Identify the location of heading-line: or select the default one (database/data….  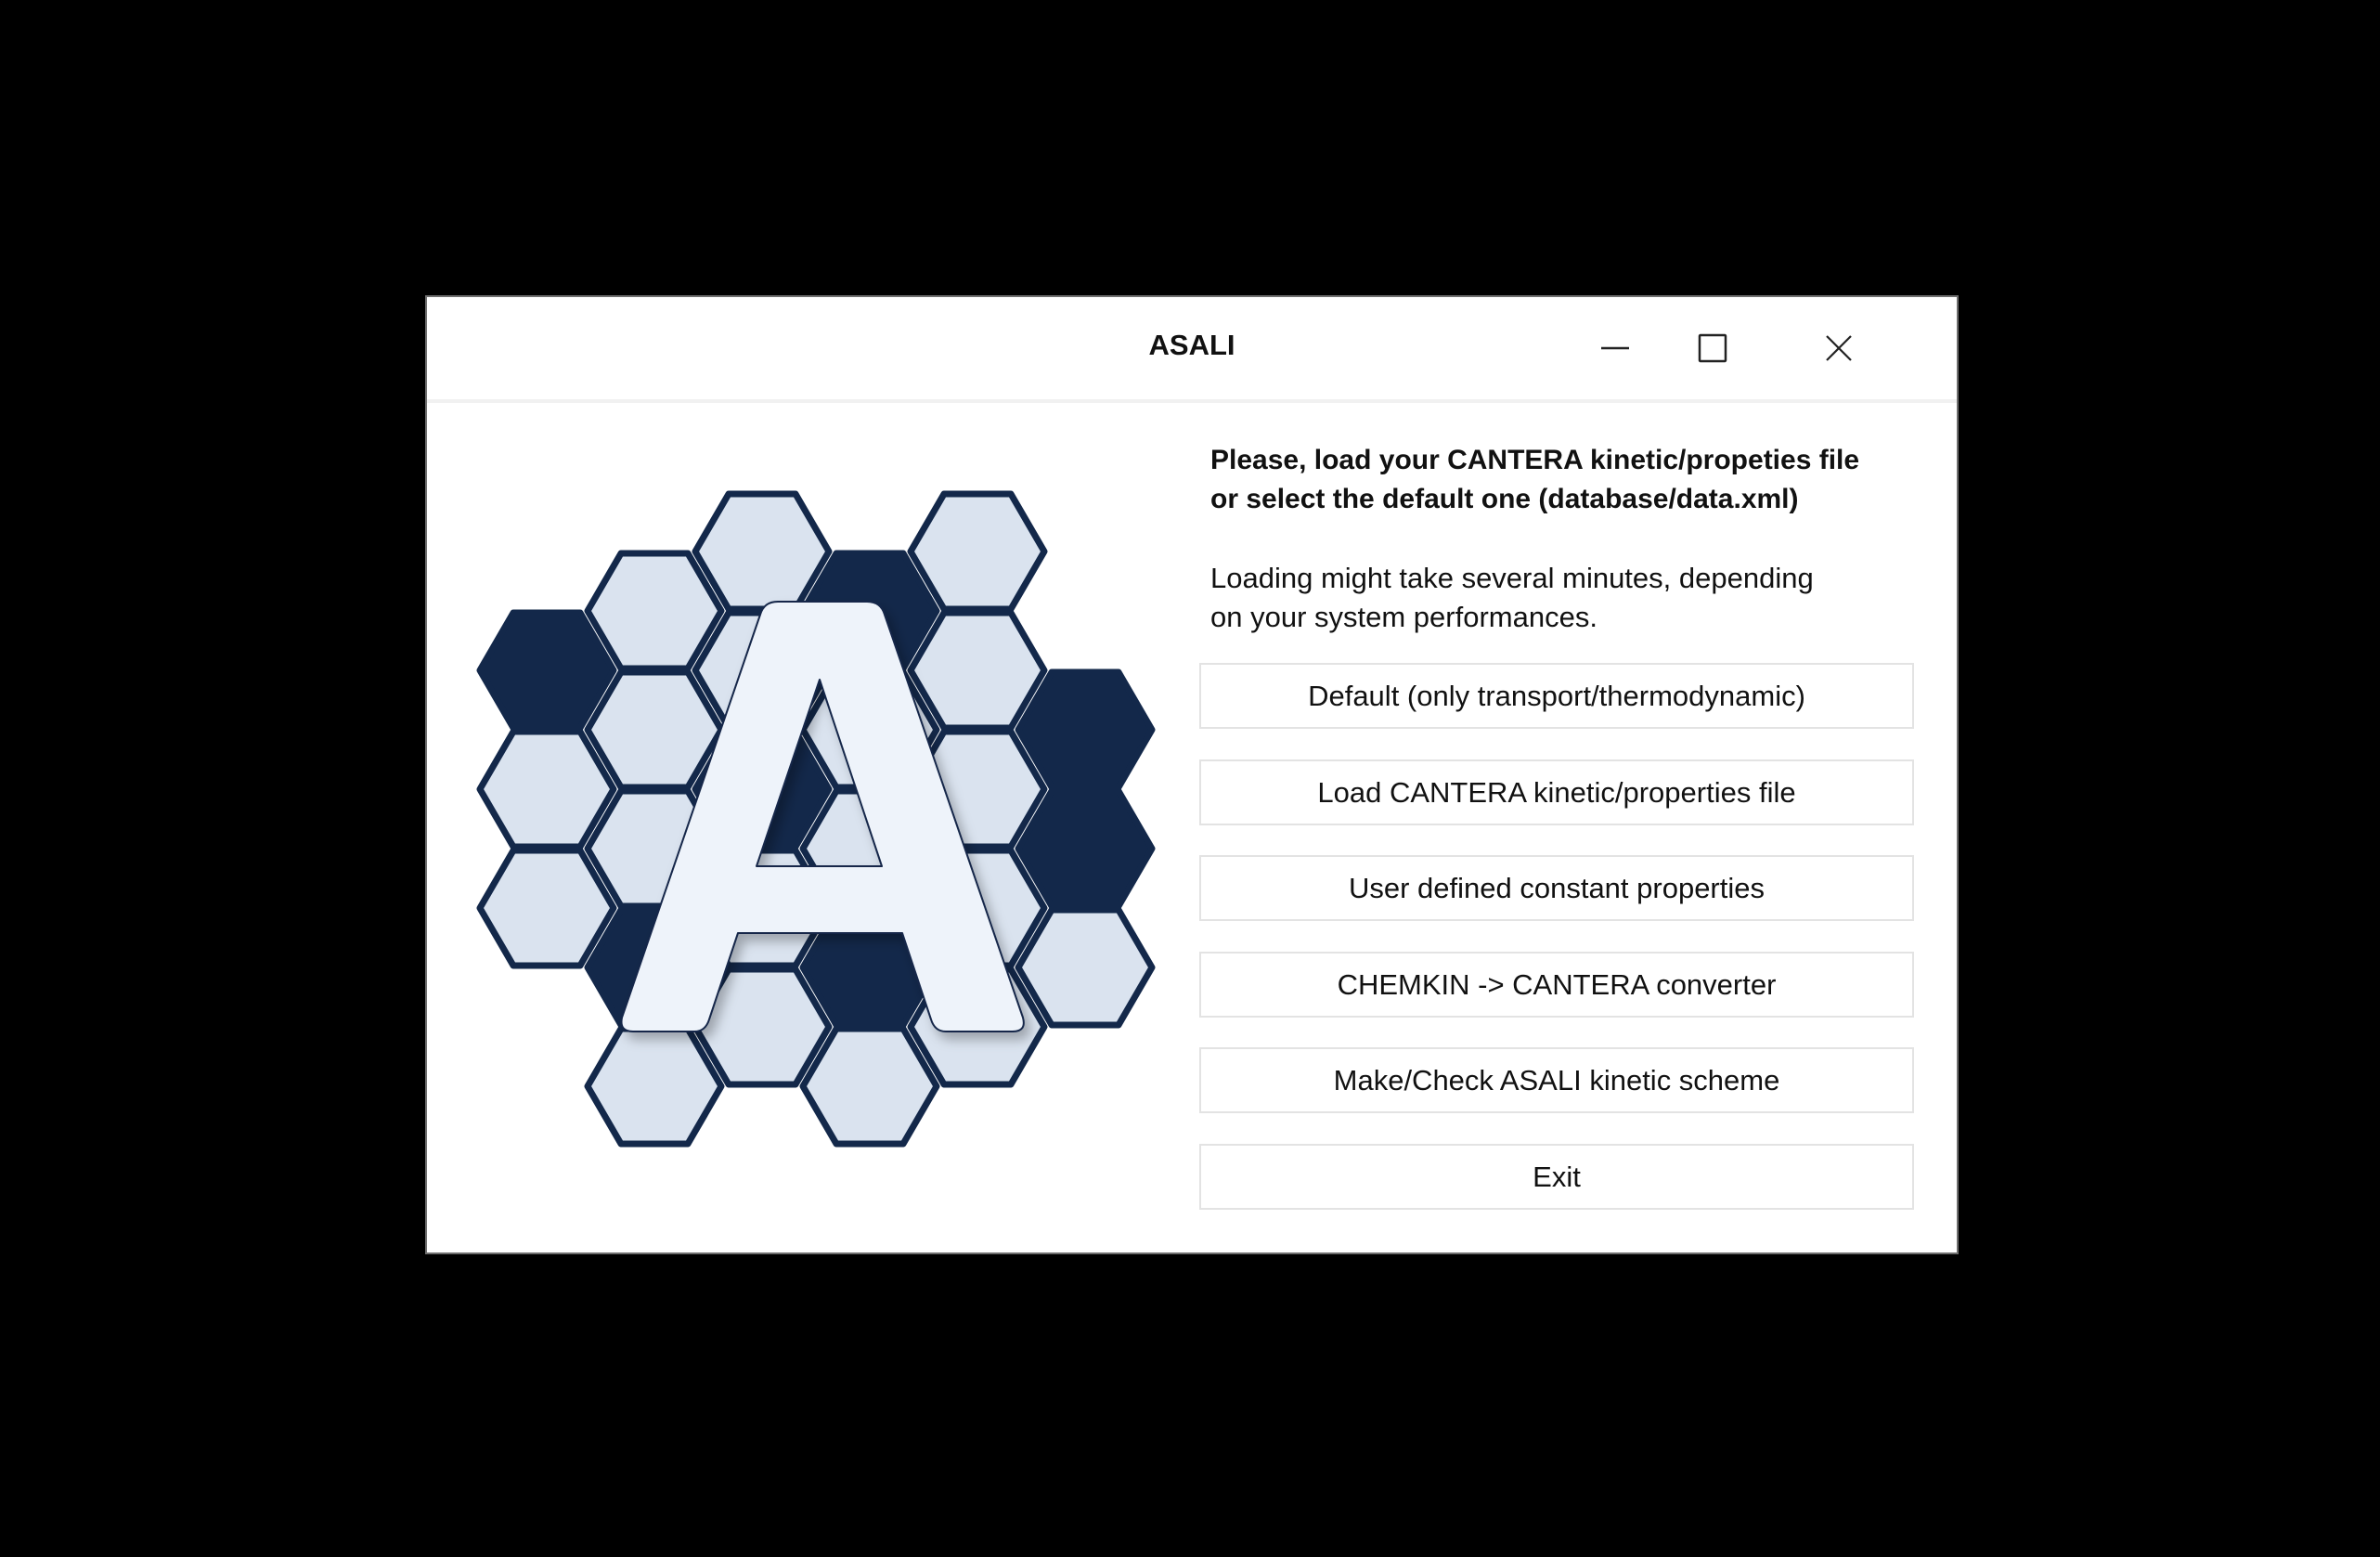
(1504, 499).